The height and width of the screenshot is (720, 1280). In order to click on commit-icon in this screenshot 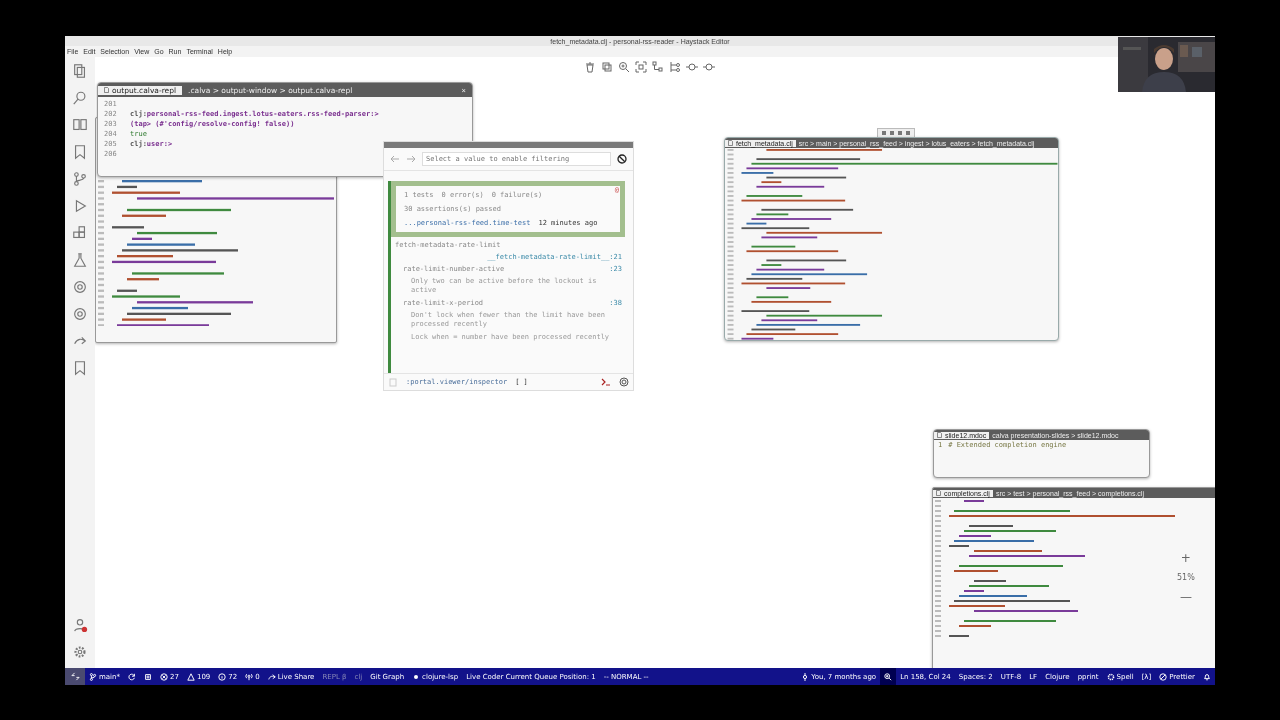, I will do `click(805, 676)`.